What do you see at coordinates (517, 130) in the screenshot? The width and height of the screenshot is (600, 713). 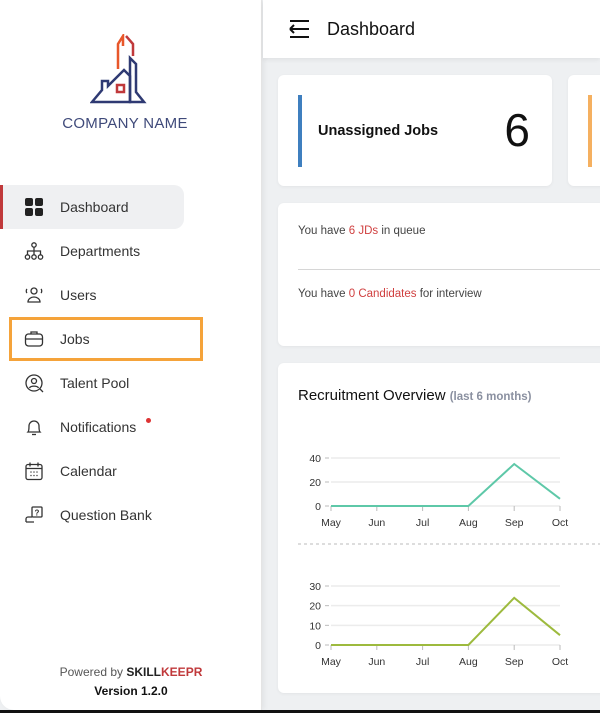 I see `stat-value: 6` at bounding box center [517, 130].